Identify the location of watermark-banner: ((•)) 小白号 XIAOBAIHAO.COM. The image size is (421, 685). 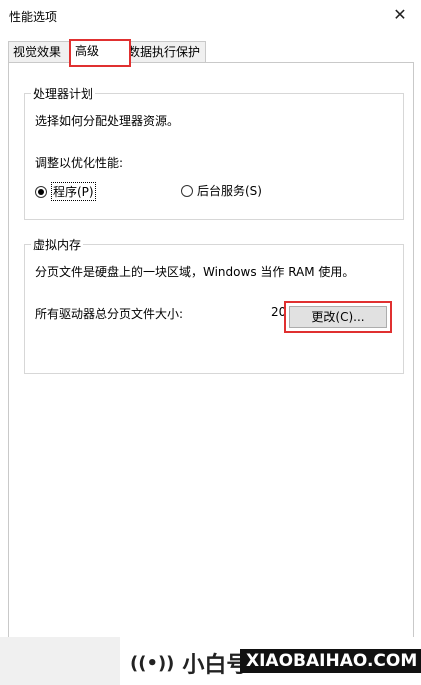
(210, 661).